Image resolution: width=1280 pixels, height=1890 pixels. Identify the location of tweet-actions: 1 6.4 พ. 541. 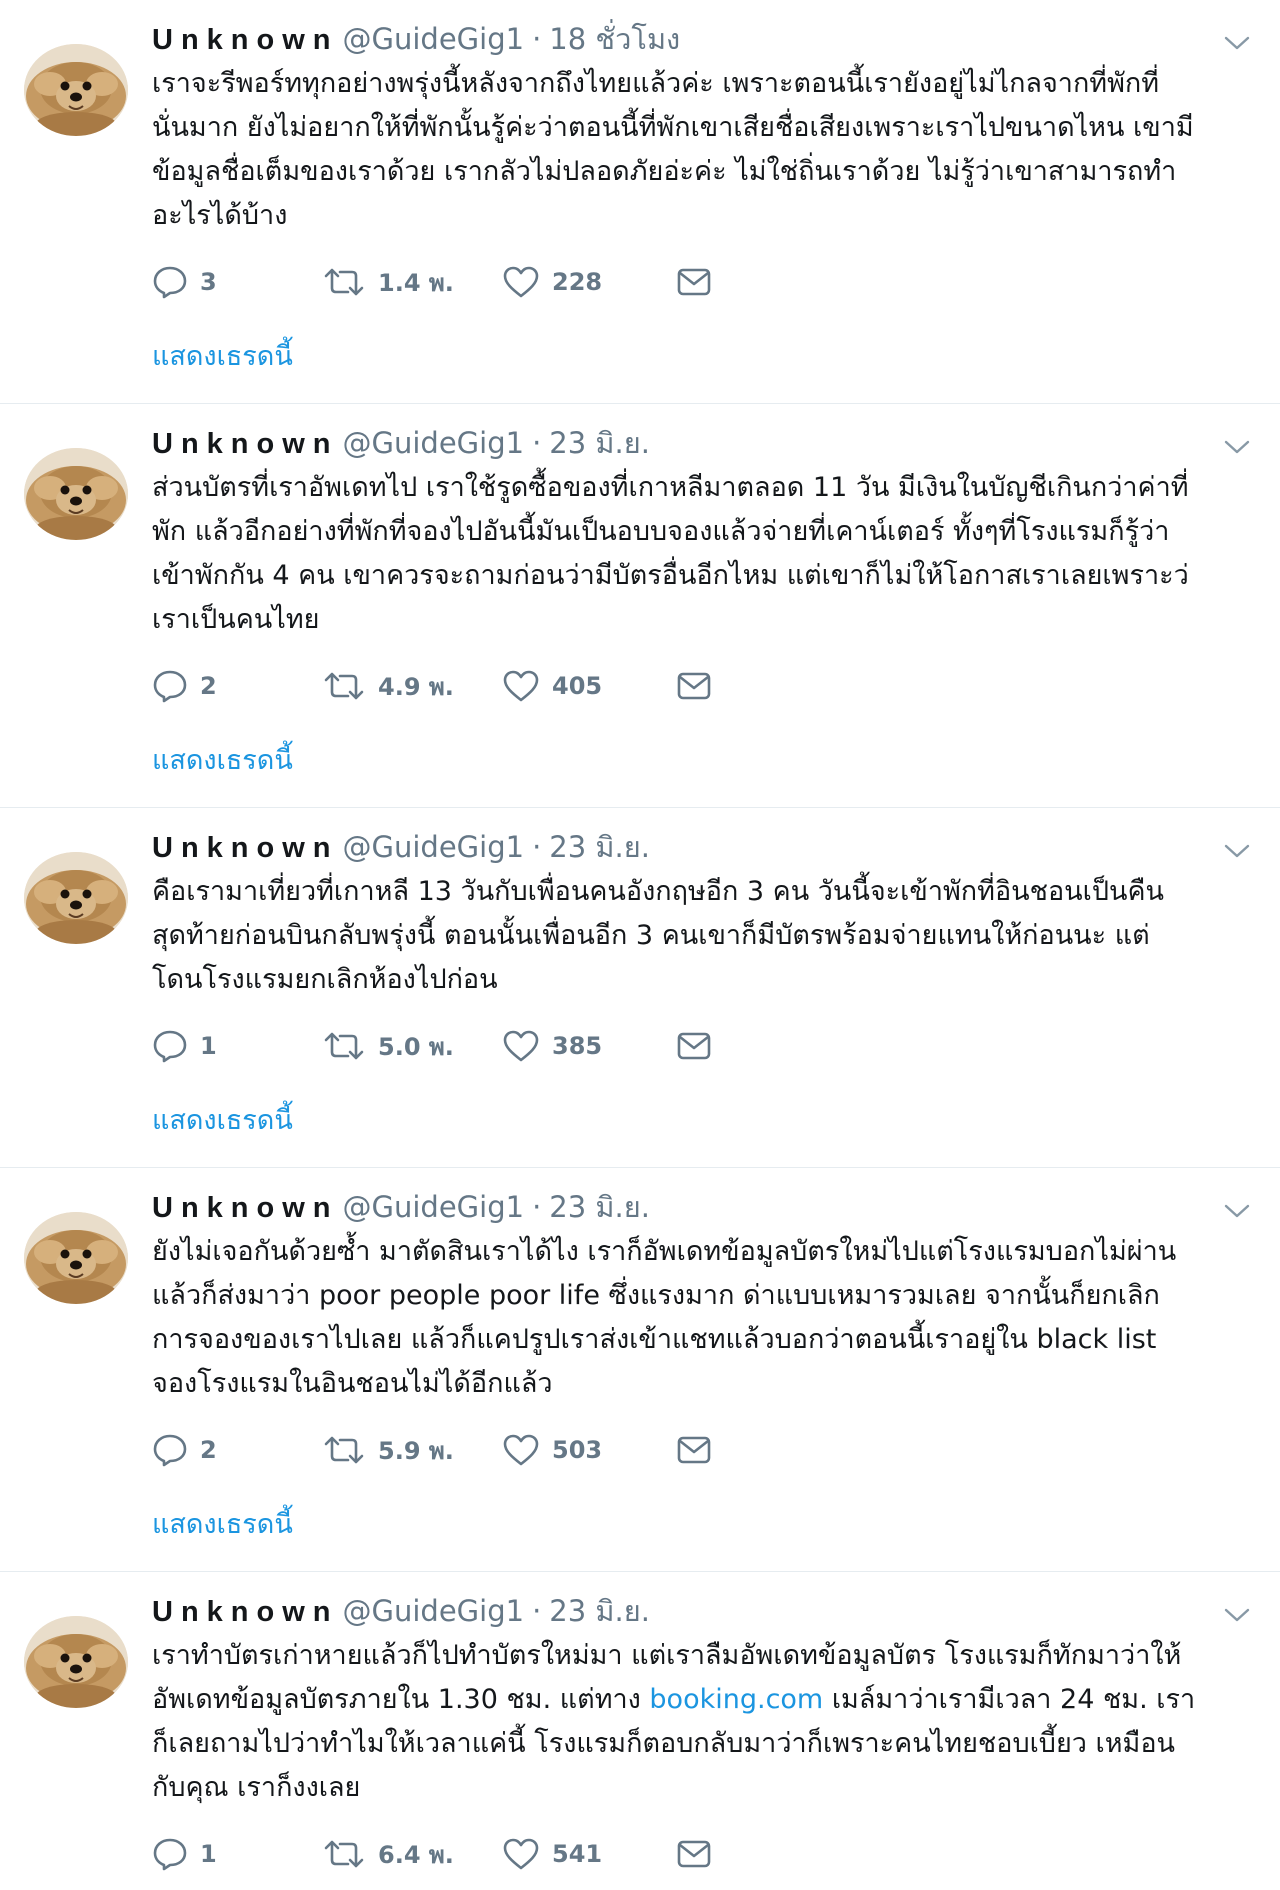
(702, 1854).